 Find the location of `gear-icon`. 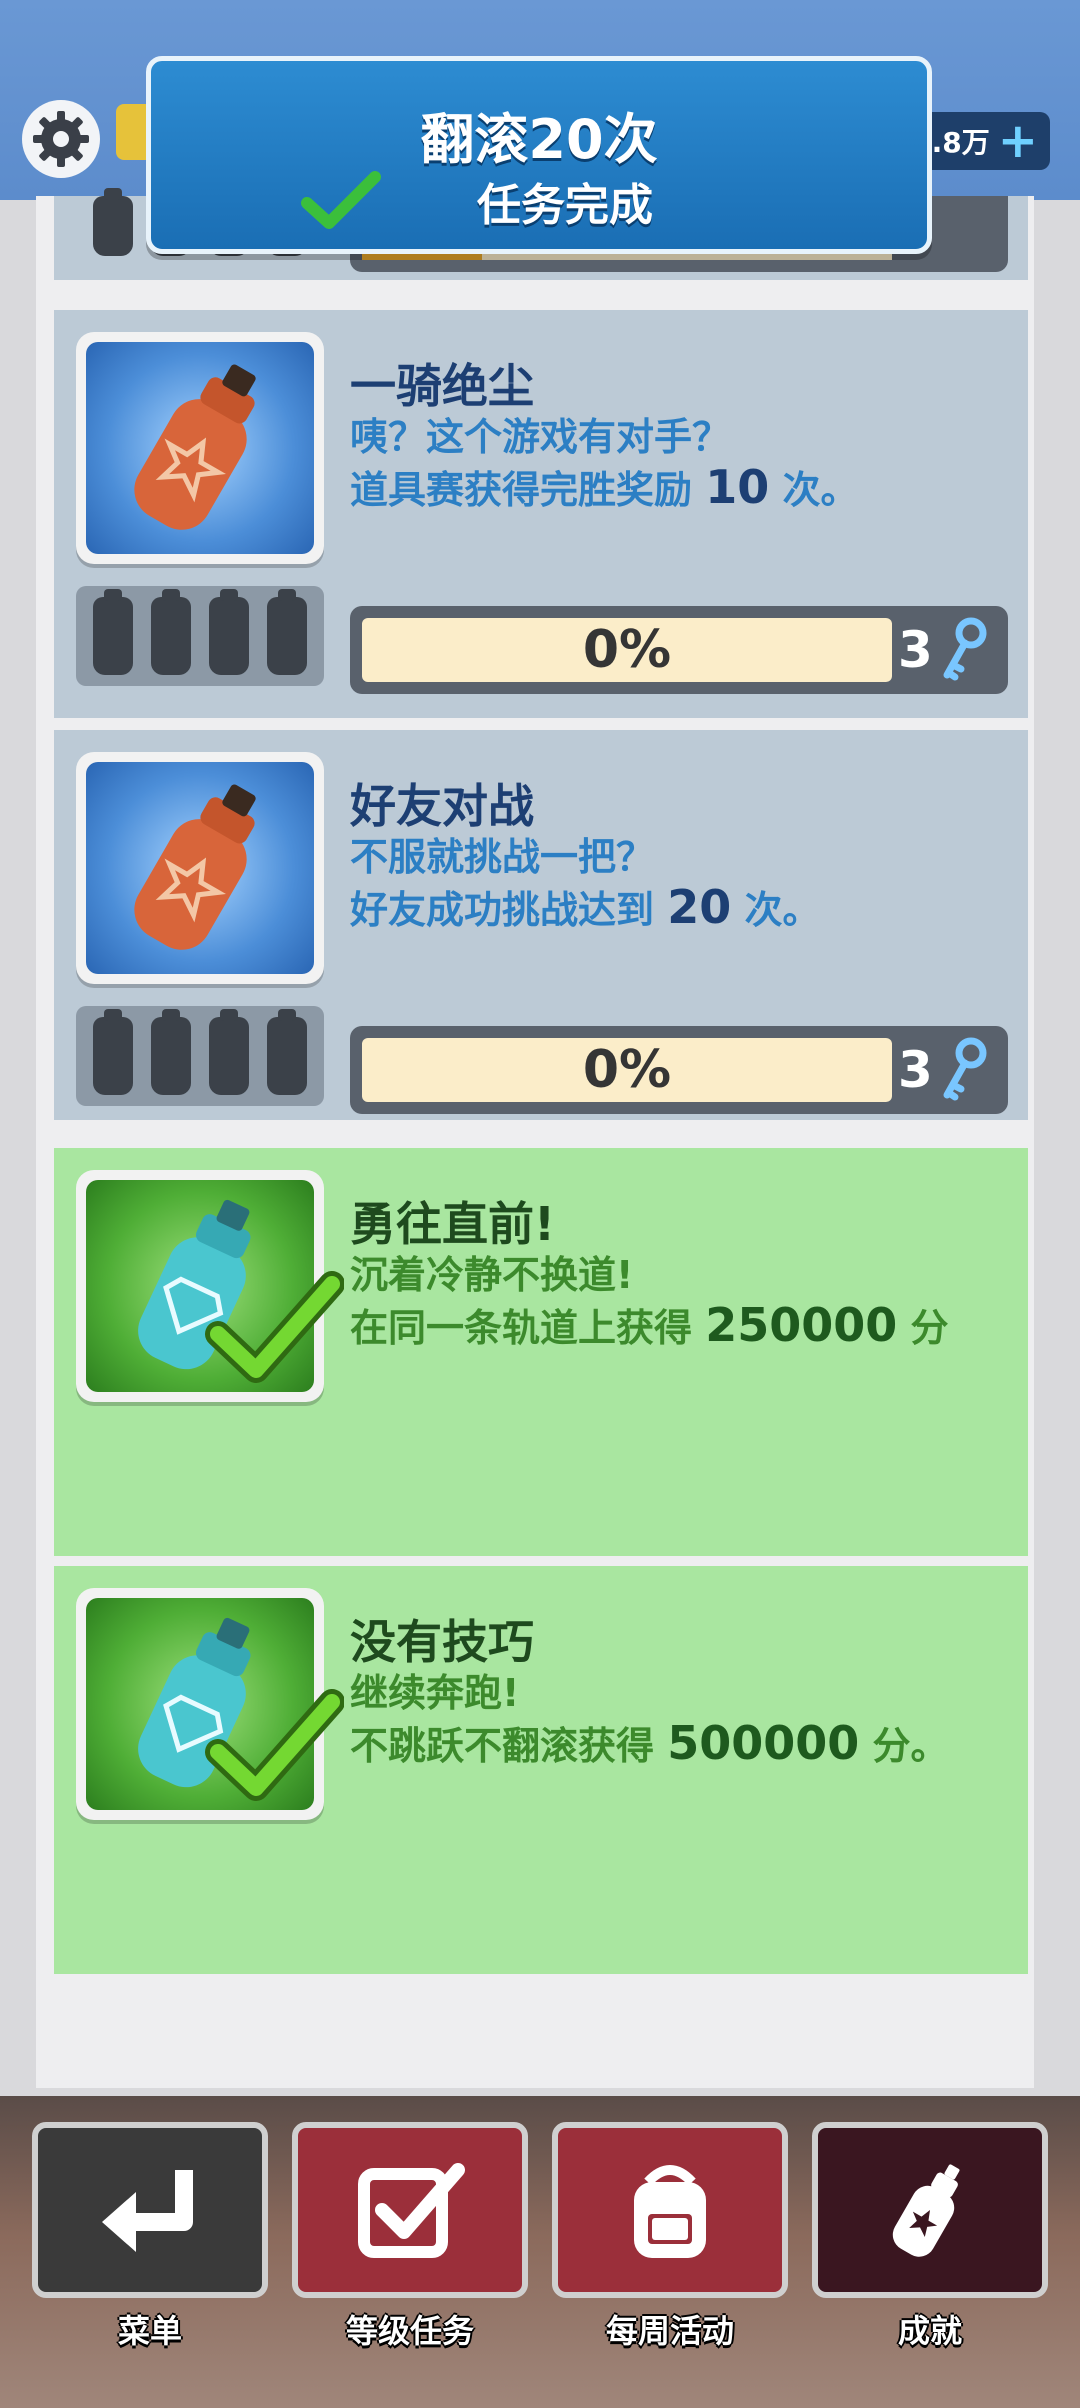

gear-icon is located at coordinates (61, 139).